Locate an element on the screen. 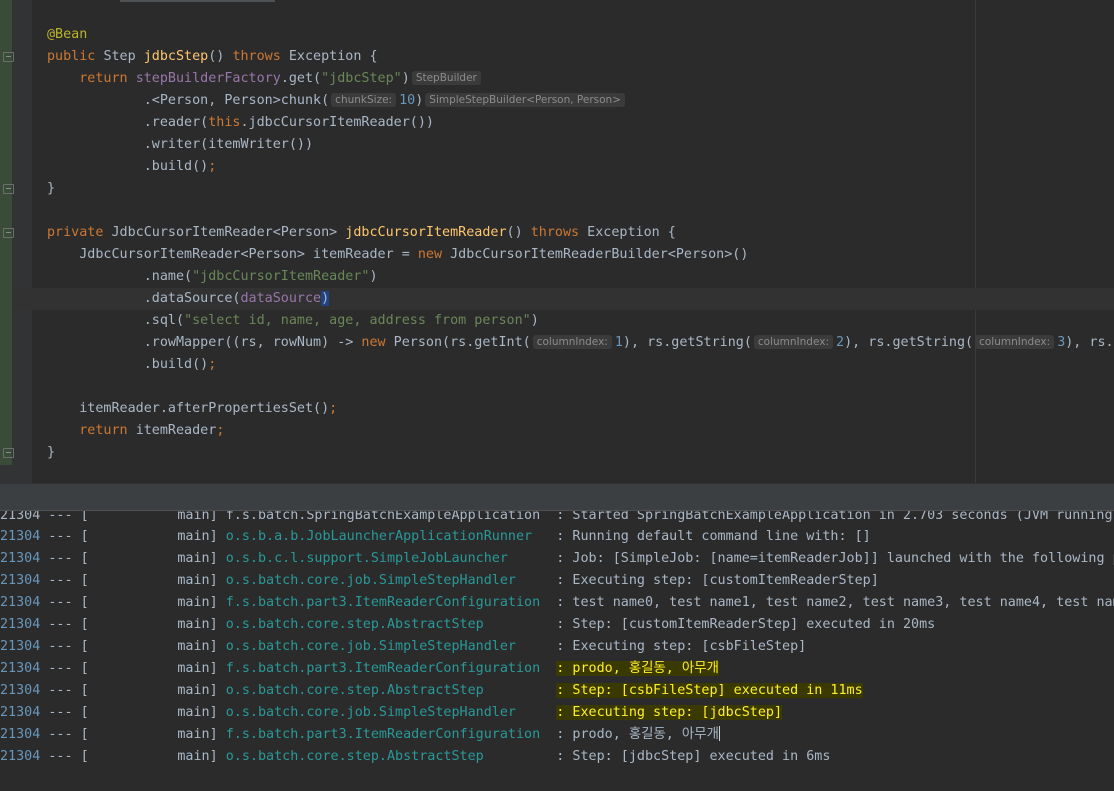 This screenshot has height=791, width=1114. code-line: .writer(itemWriter()) is located at coordinates (580, 145).